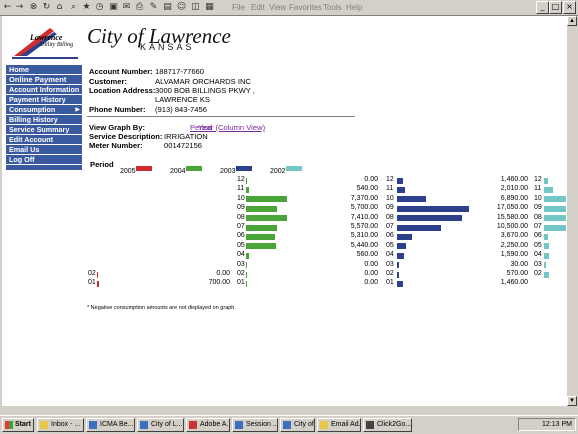 This screenshot has height=434, width=578. I want to click on messenger-icon: ☺, so click(181, 7).